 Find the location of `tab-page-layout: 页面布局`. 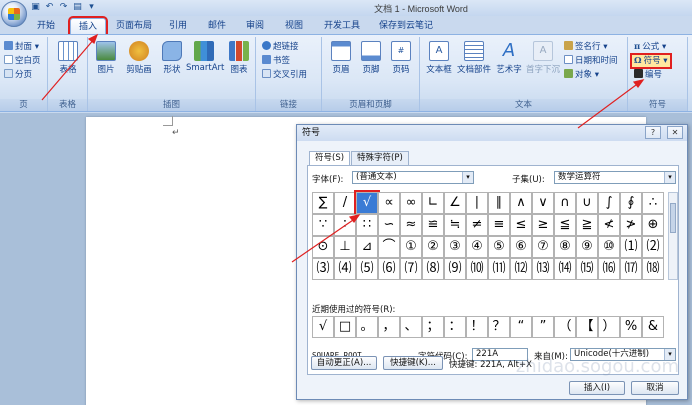

tab-page-layout: 页面布局 is located at coordinates (134, 26).